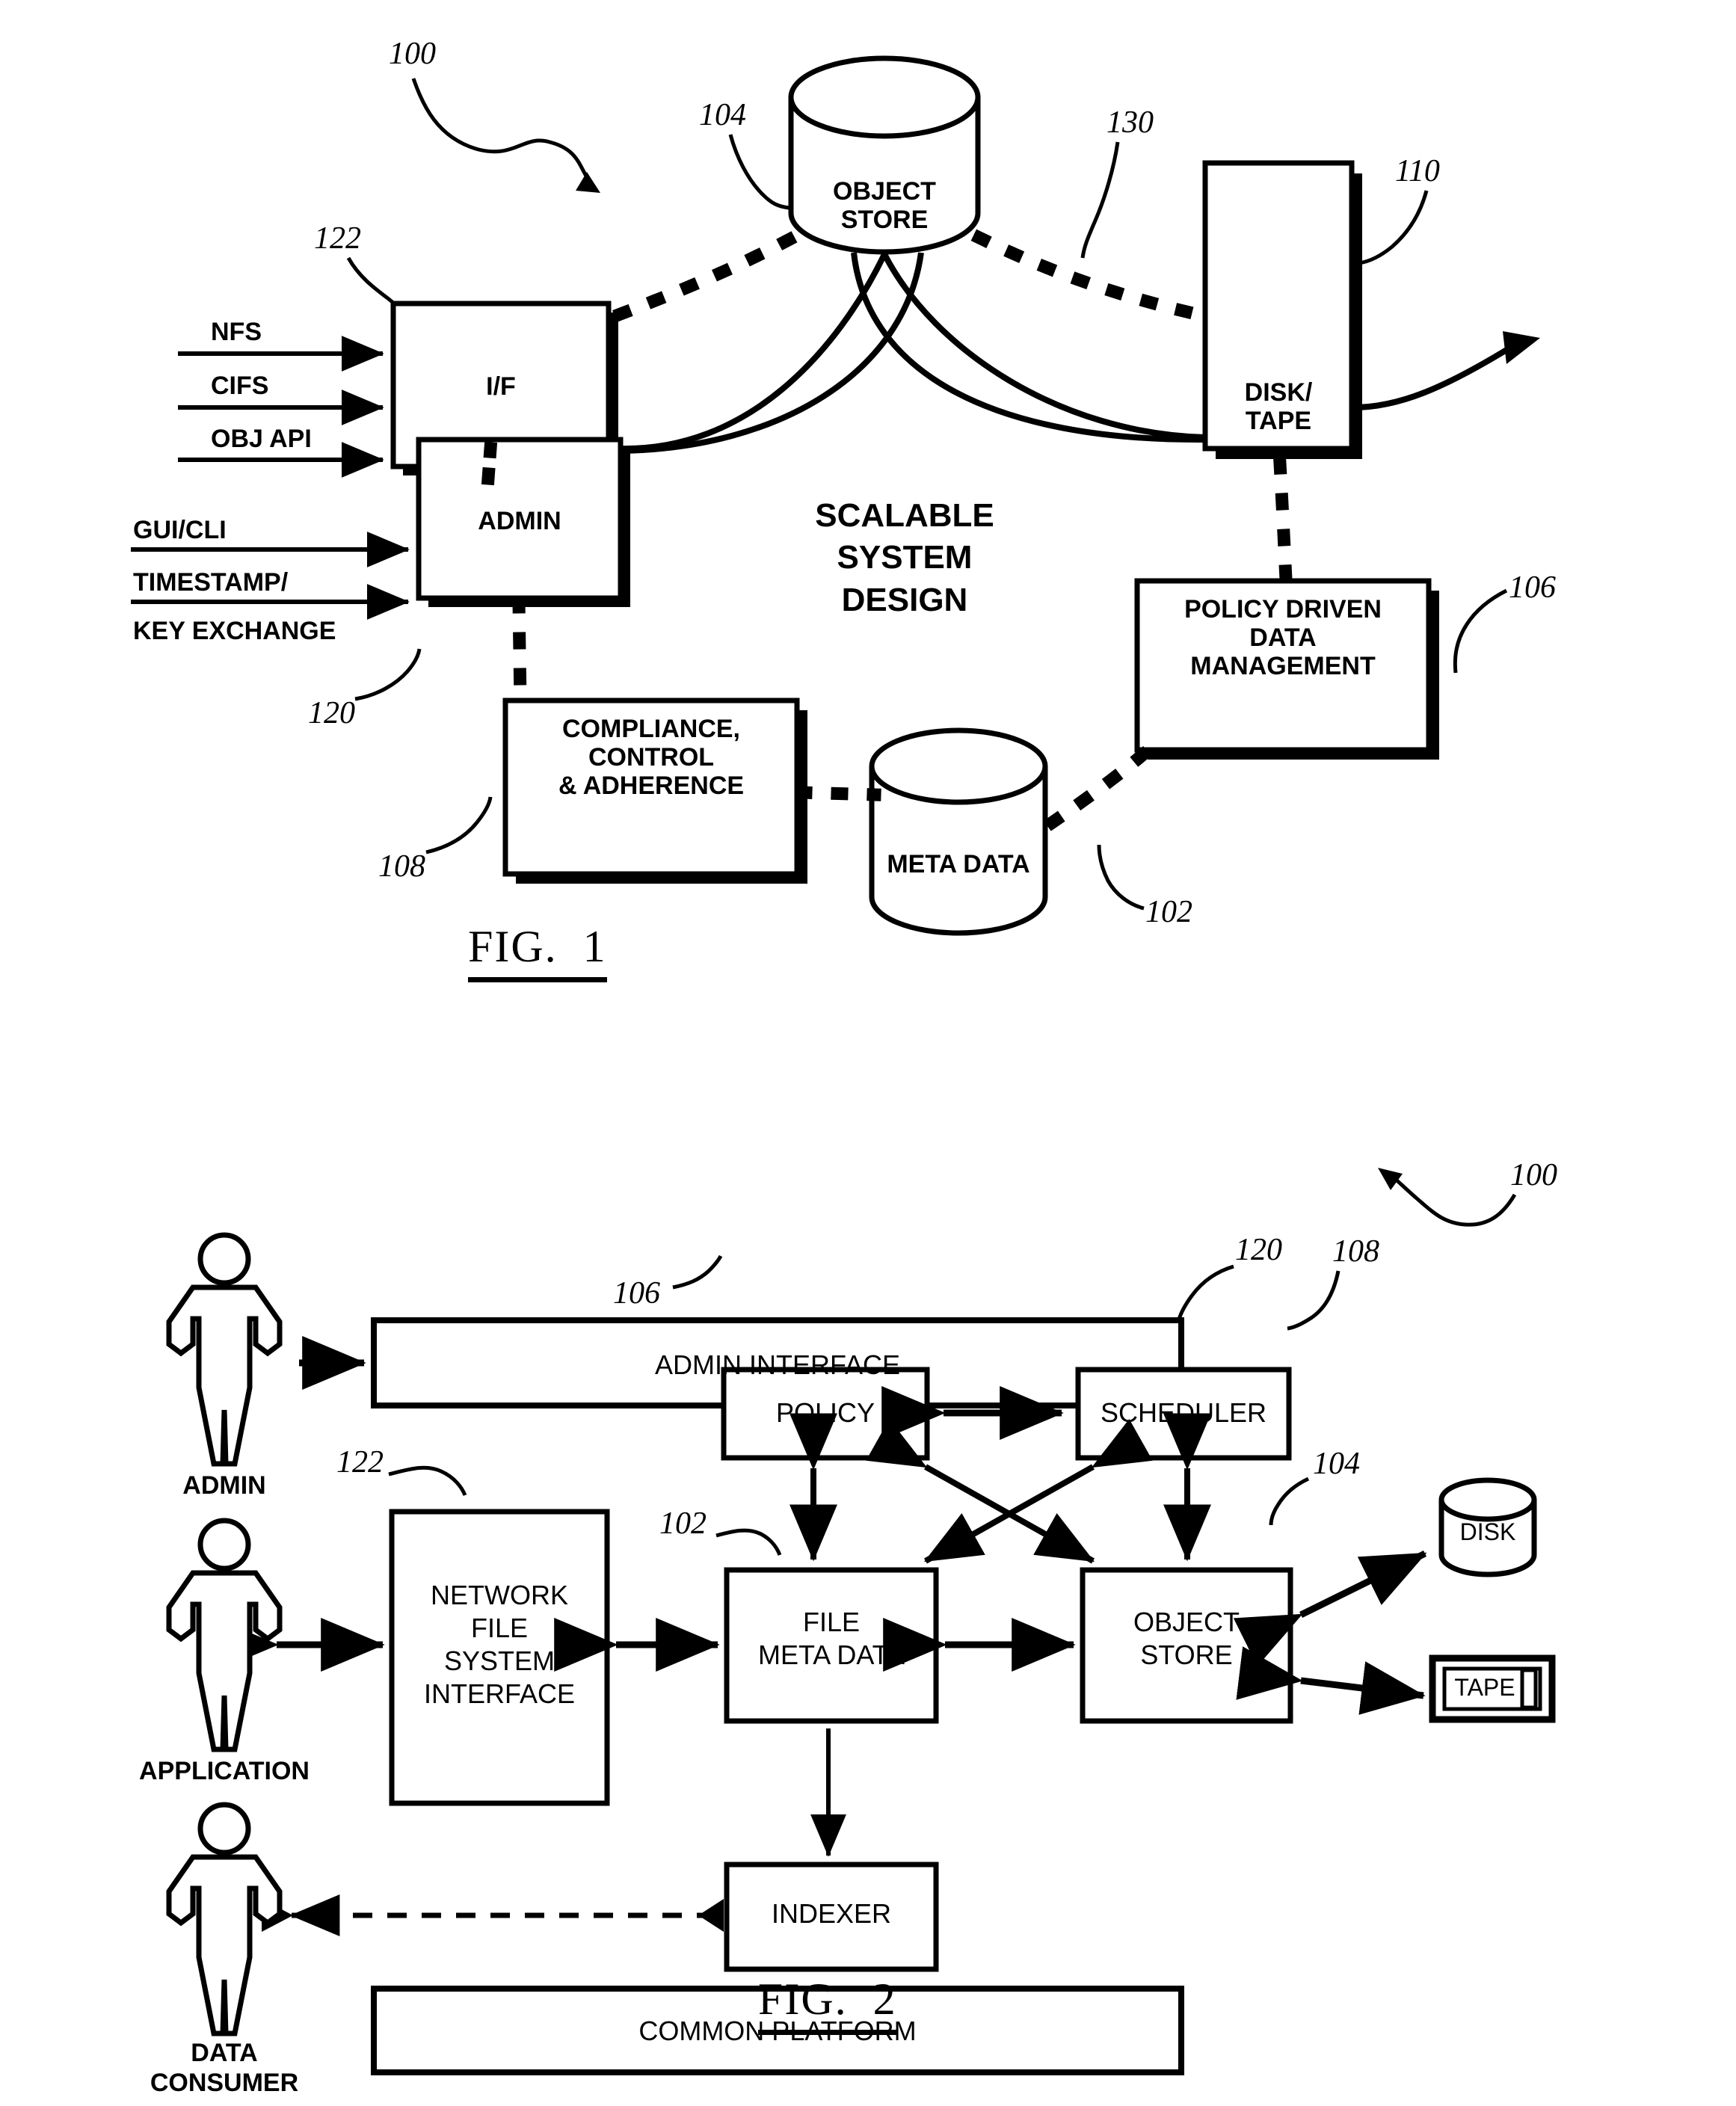 This screenshot has width=1736, height=2106. What do you see at coordinates (1355, 1251) in the screenshot?
I see `fig2-ref-108: 108` at bounding box center [1355, 1251].